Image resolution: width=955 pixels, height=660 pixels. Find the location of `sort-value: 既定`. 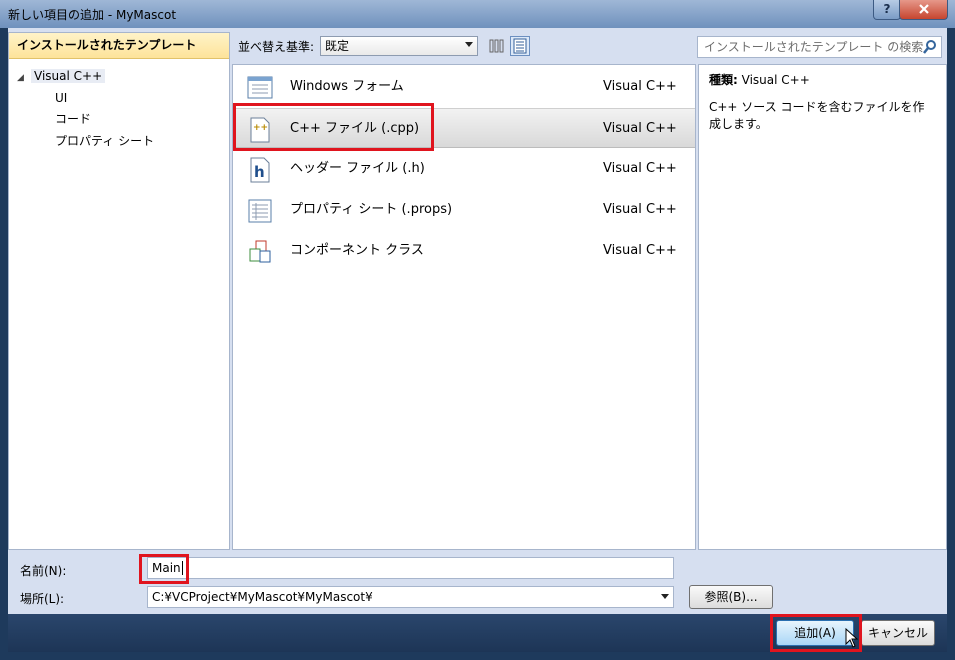

sort-value: 既定 is located at coordinates (337, 46).